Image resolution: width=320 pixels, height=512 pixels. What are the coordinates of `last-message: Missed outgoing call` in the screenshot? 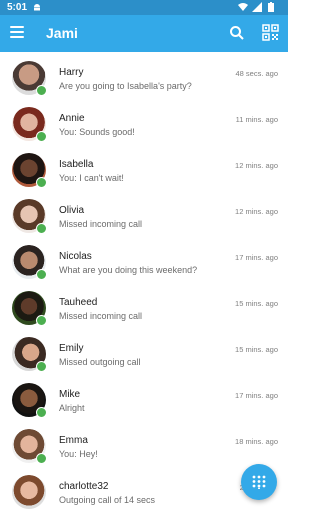 It's located at (100, 362).